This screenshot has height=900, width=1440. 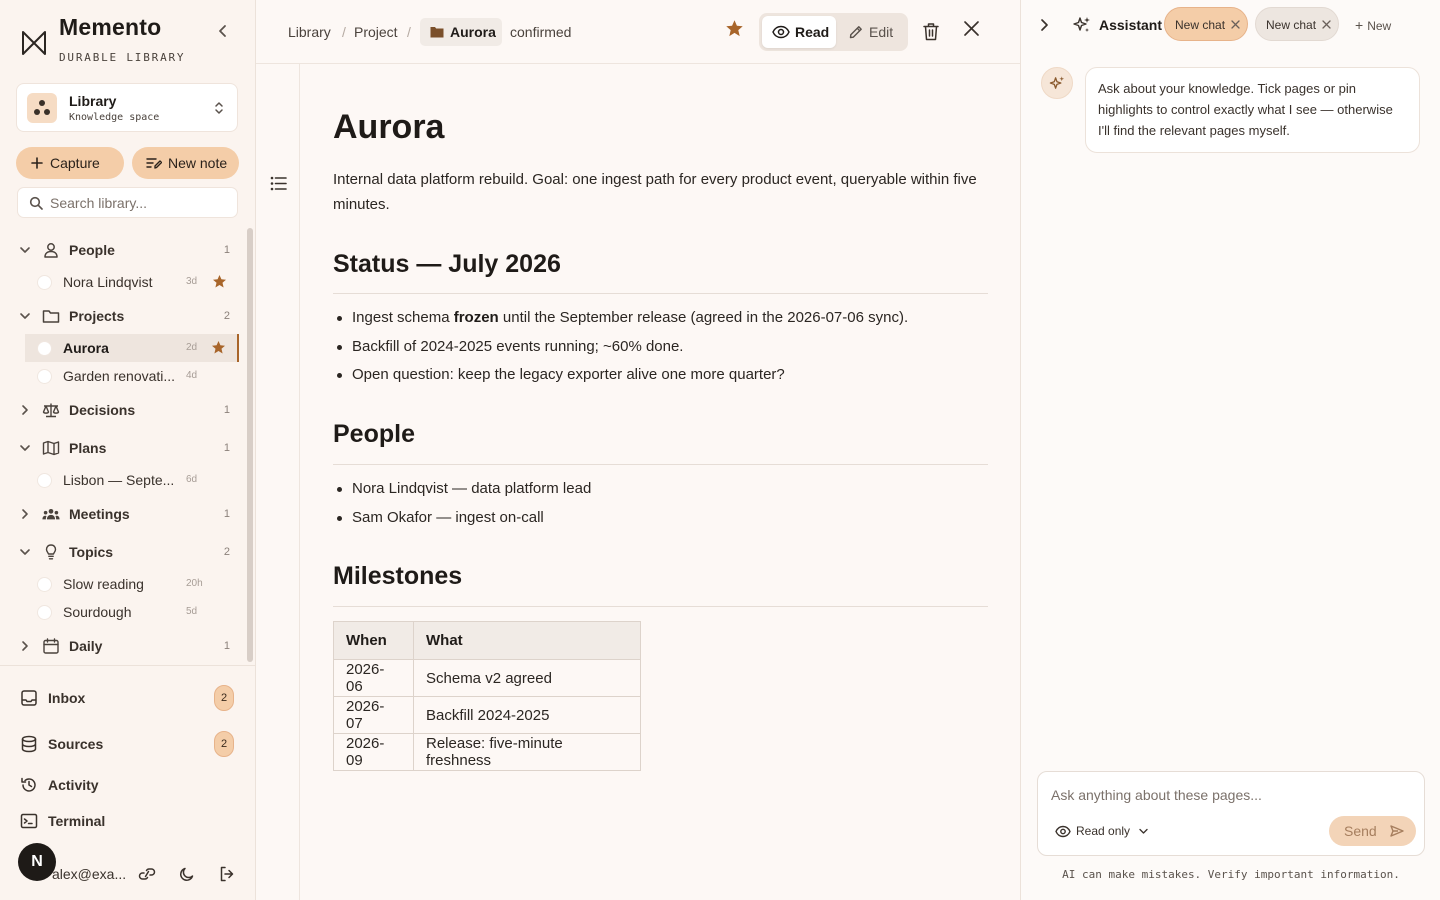 I want to click on tree-item-garden-renovation: Garden renovati... 4d, so click(x=120, y=376).